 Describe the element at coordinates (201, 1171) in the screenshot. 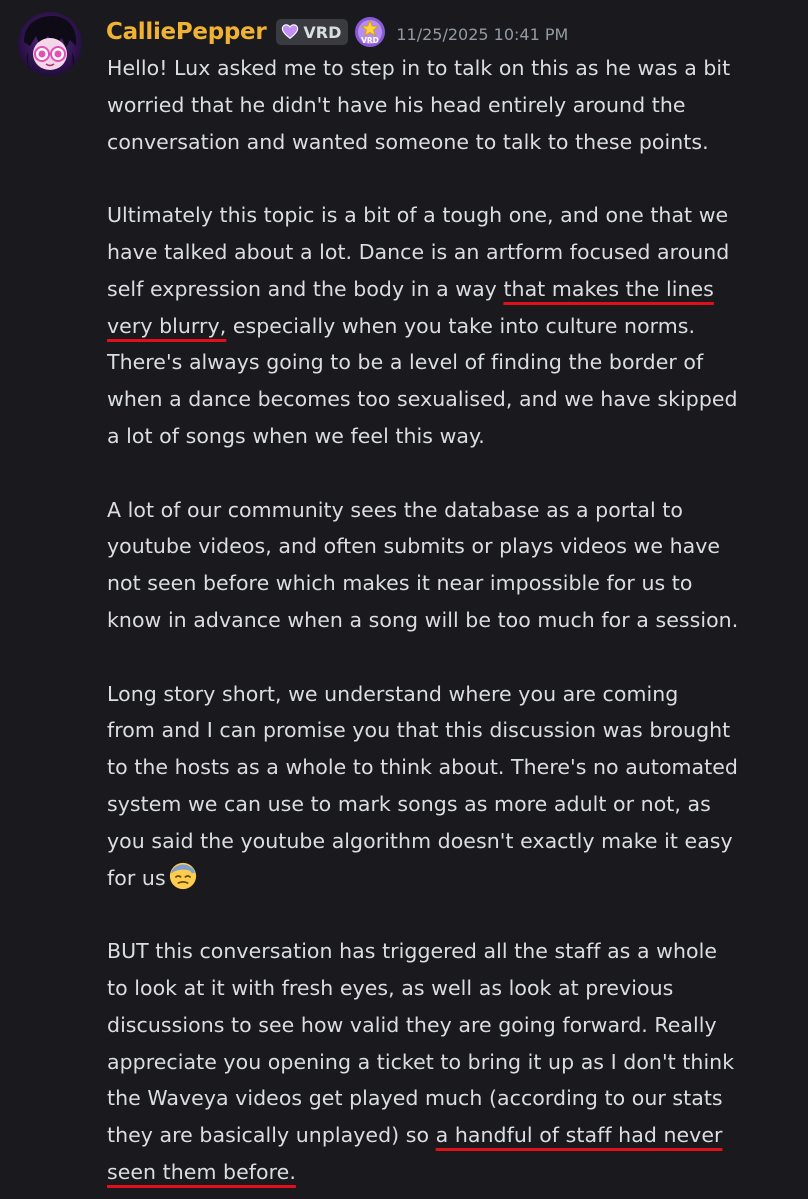

I see `underlined-text: seen them before.` at that location.